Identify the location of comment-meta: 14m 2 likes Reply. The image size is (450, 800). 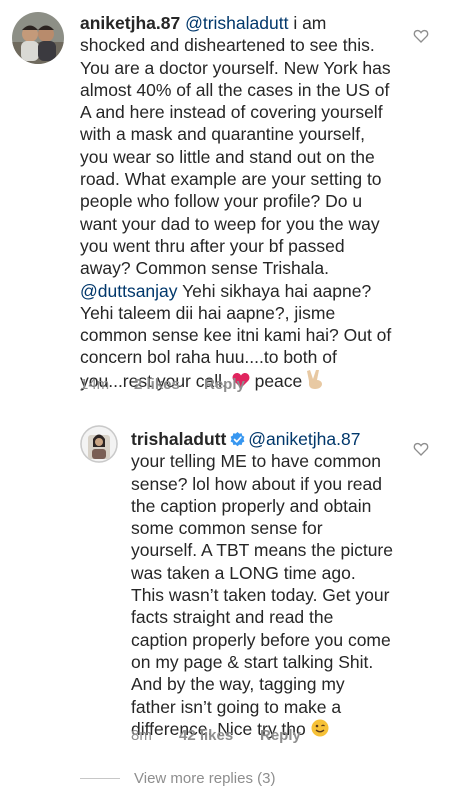
(162, 384).